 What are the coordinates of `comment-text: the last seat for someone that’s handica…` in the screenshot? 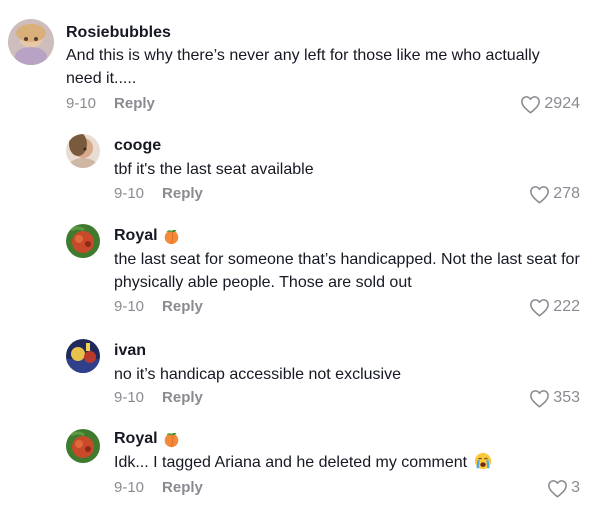 It's located at (347, 271).